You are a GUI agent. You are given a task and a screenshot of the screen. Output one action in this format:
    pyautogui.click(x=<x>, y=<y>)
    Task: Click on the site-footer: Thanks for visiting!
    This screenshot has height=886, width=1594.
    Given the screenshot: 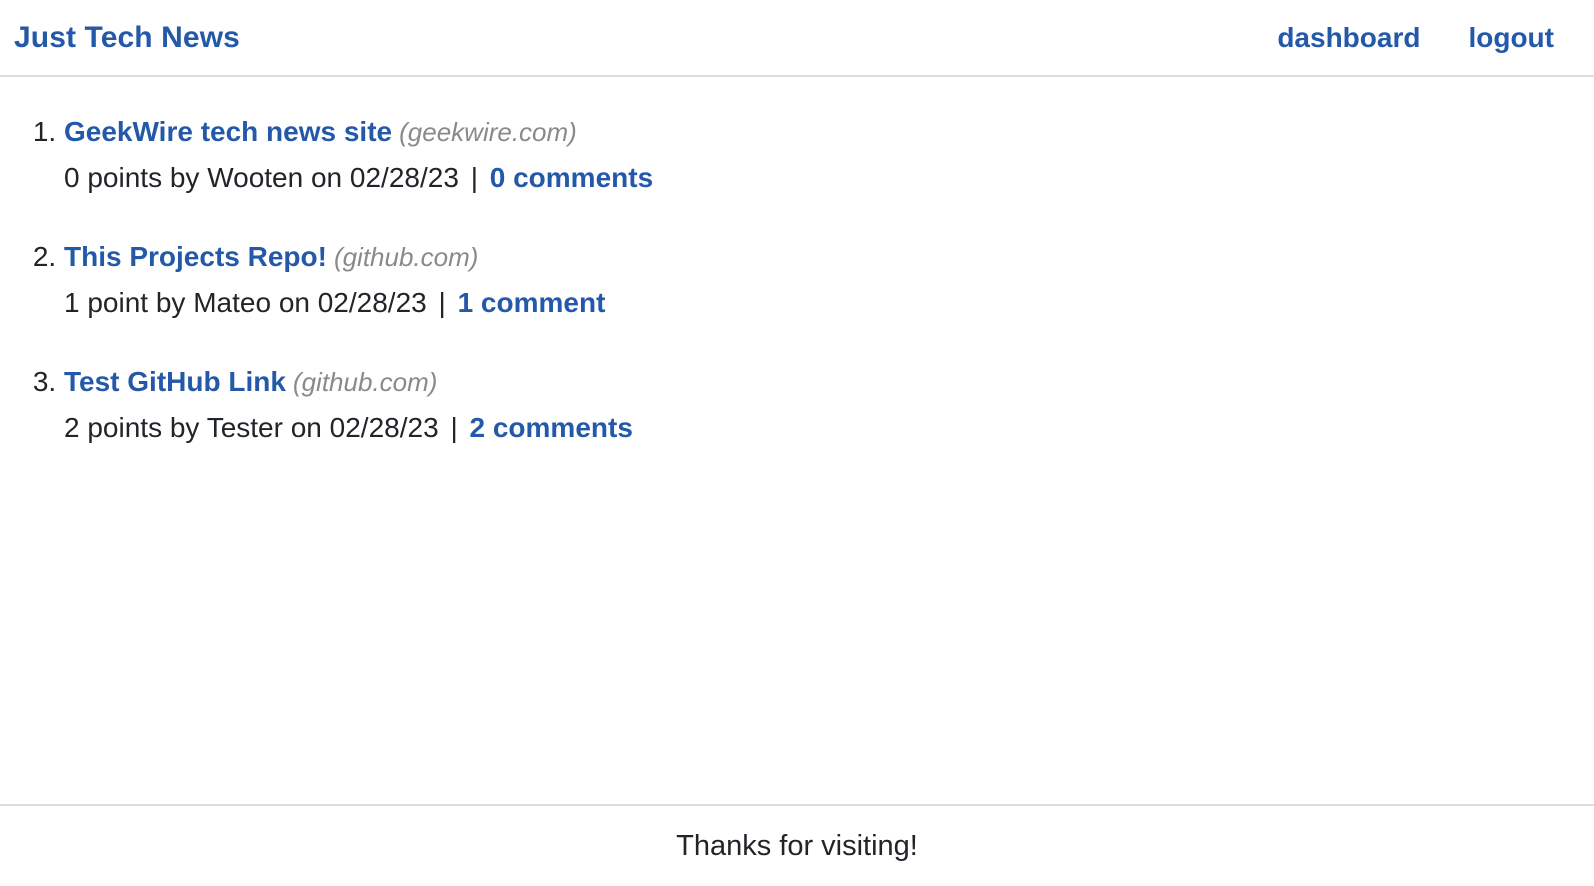 What is the action you would take?
    pyautogui.click(x=797, y=845)
    